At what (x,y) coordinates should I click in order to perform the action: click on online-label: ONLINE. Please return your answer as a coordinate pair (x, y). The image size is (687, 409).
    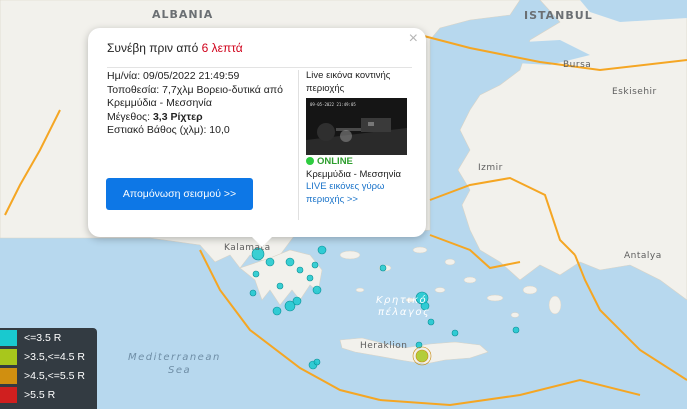
    Looking at the image, I should click on (335, 161).